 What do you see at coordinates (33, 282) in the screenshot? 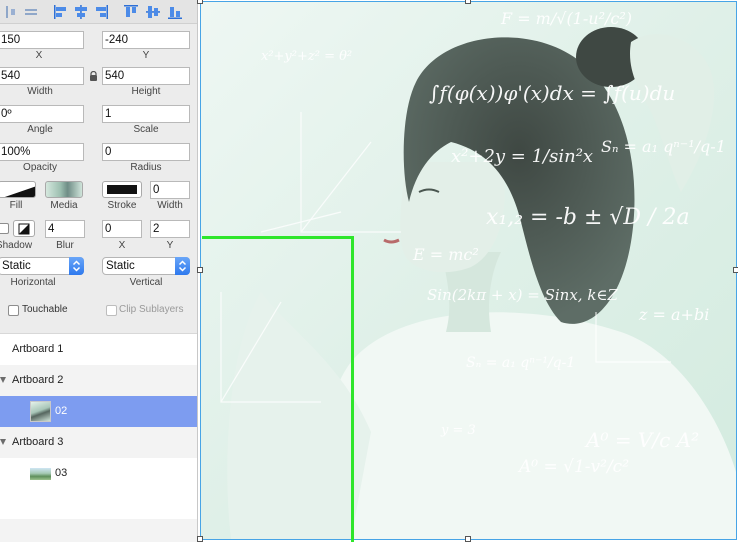
I see `horizontal-label: Horizontal` at bounding box center [33, 282].